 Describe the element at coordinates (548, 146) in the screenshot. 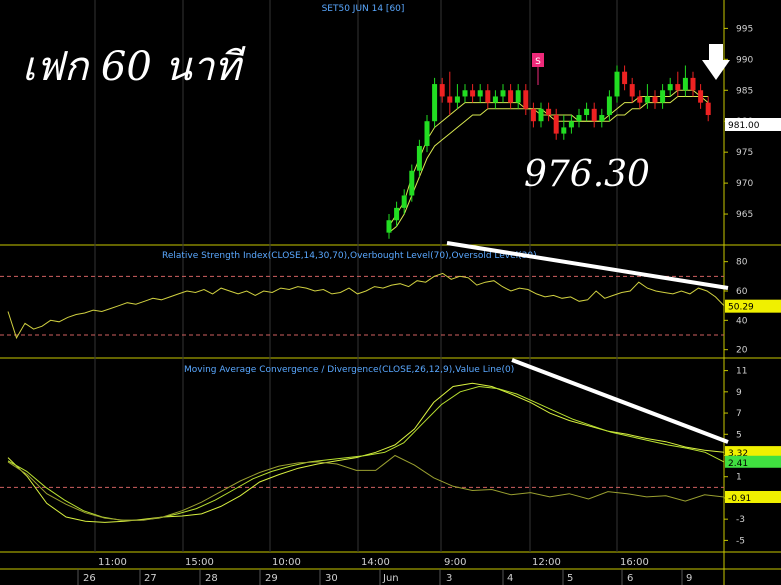

I see `price-panel: S` at that location.